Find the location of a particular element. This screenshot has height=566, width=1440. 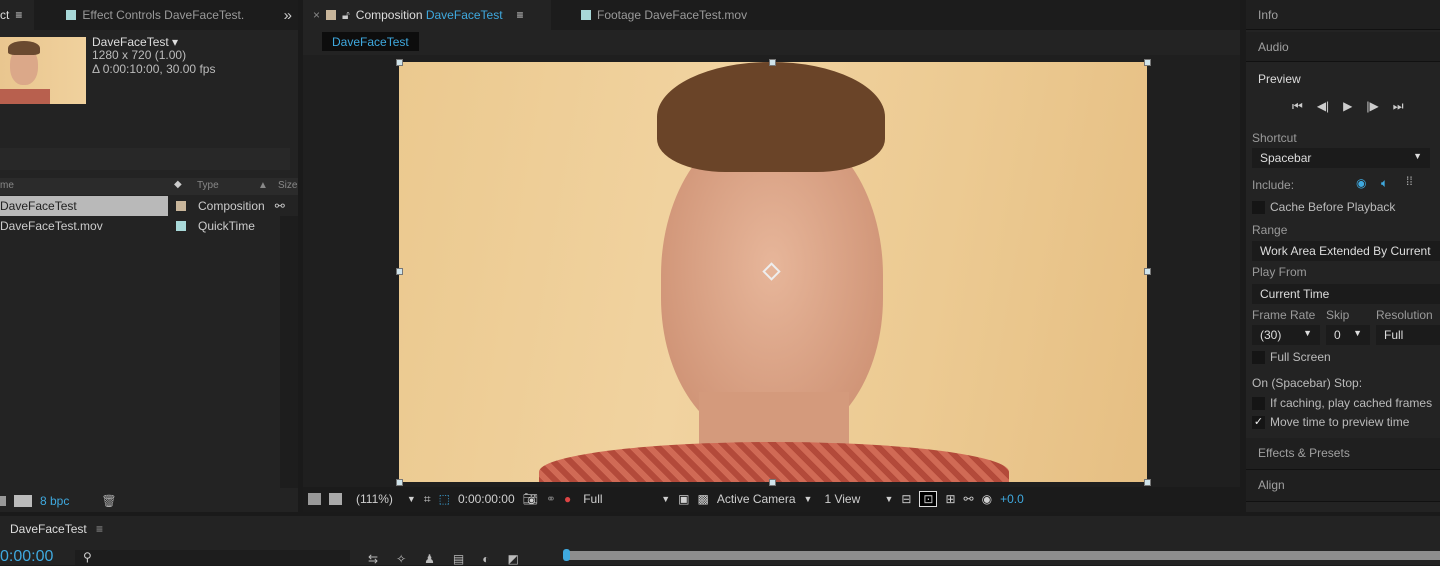

column-header: me ◆ Type ▲ Size is located at coordinates (149, 186).